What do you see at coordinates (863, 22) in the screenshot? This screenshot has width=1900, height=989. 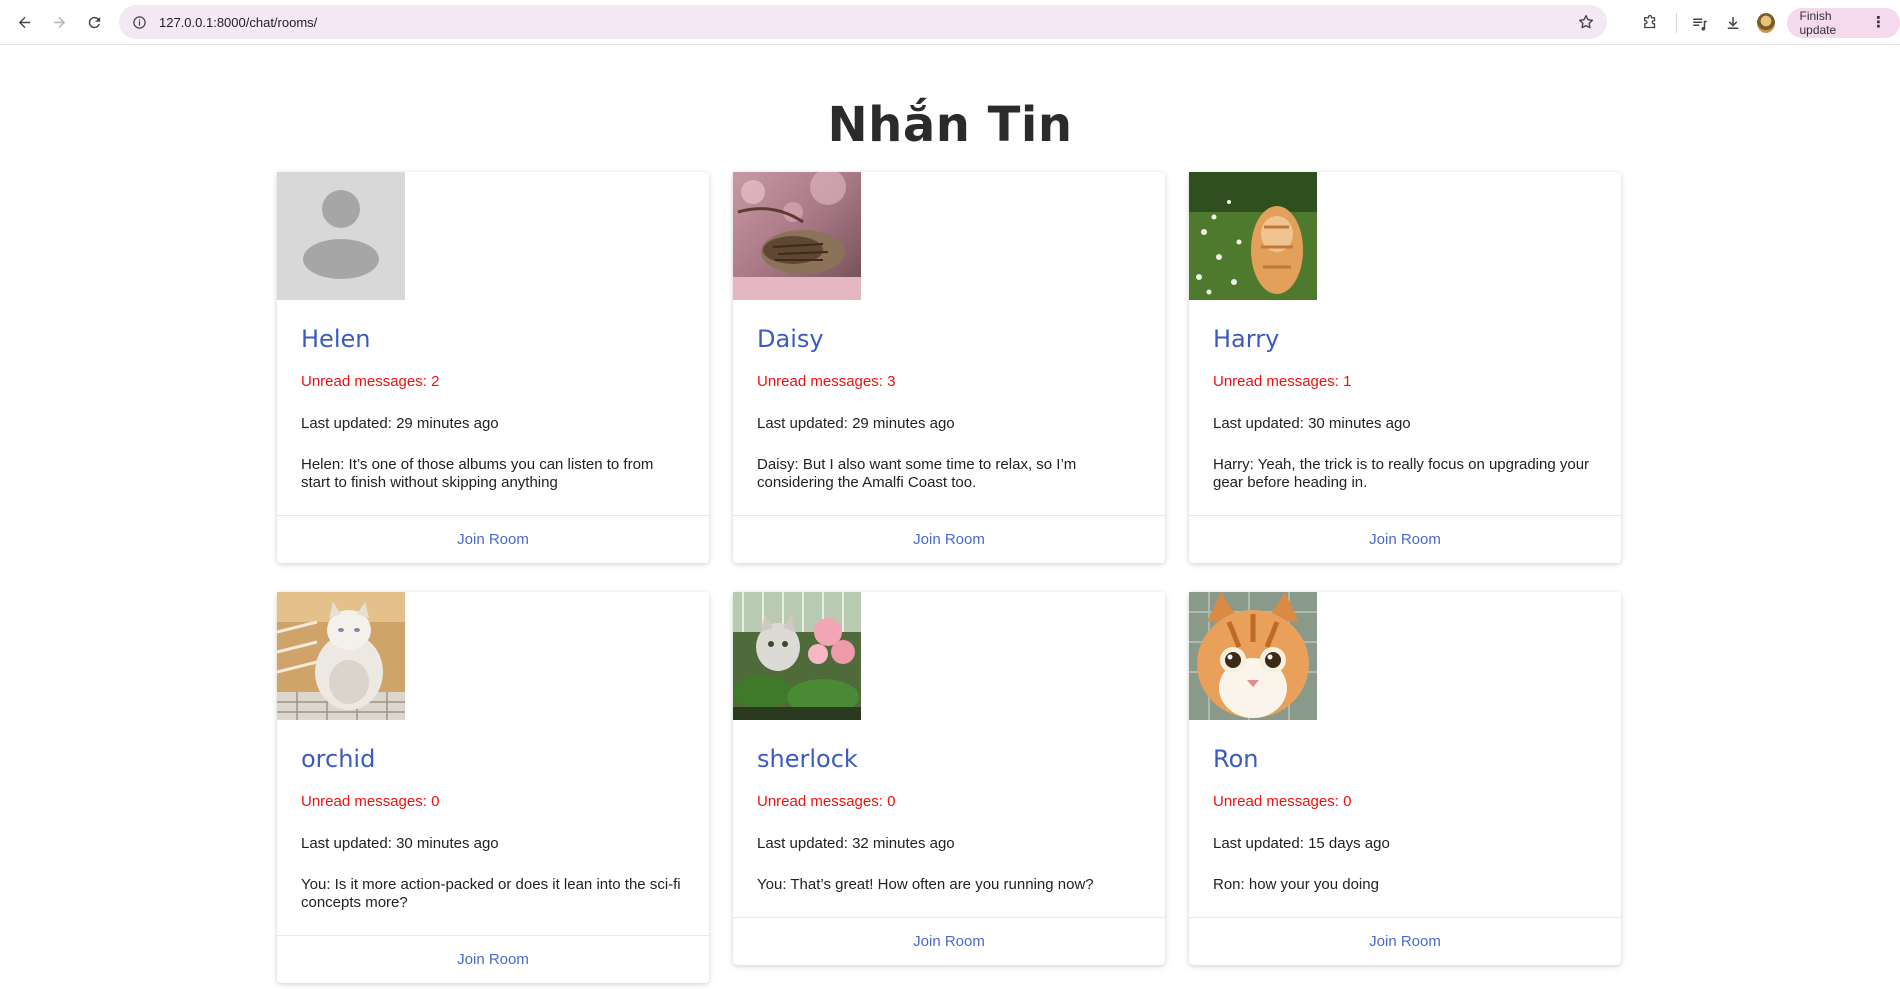 I see `address-bar: 127.0.0.1:8000/chat/rooms/` at bounding box center [863, 22].